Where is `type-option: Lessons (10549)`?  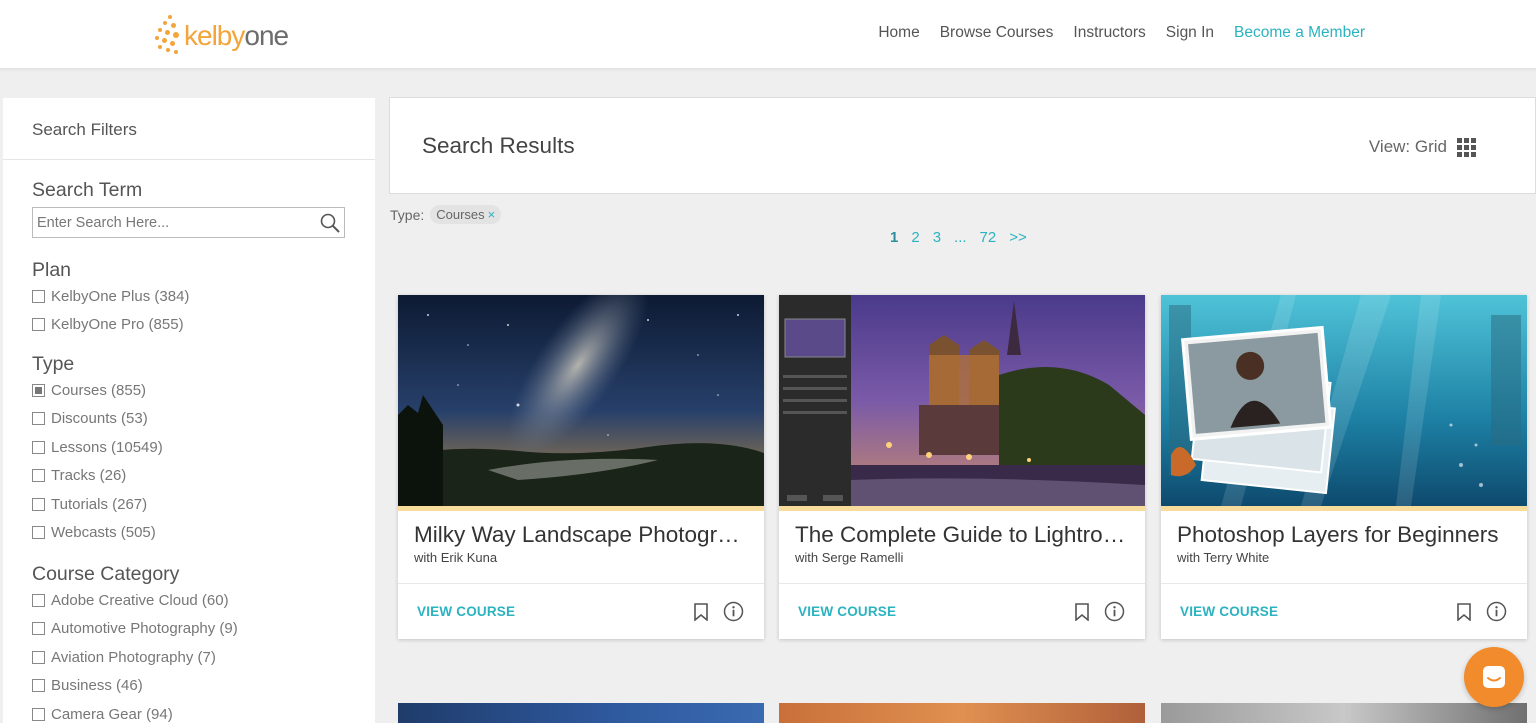 type-option: Lessons (10549) is located at coordinates (203, 447).